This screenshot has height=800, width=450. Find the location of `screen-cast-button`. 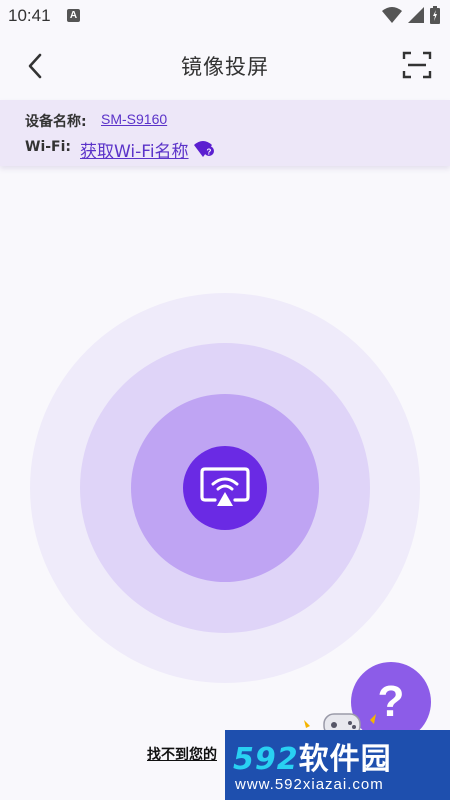

screen-cast-button is located at coordinates (225, 488).